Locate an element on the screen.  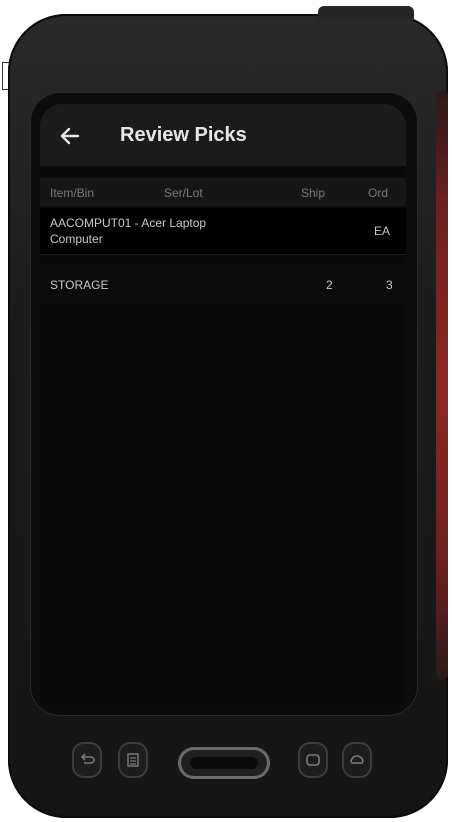
column-header-ser-lot: Ser/Lot is located at coordinates (183, 193).